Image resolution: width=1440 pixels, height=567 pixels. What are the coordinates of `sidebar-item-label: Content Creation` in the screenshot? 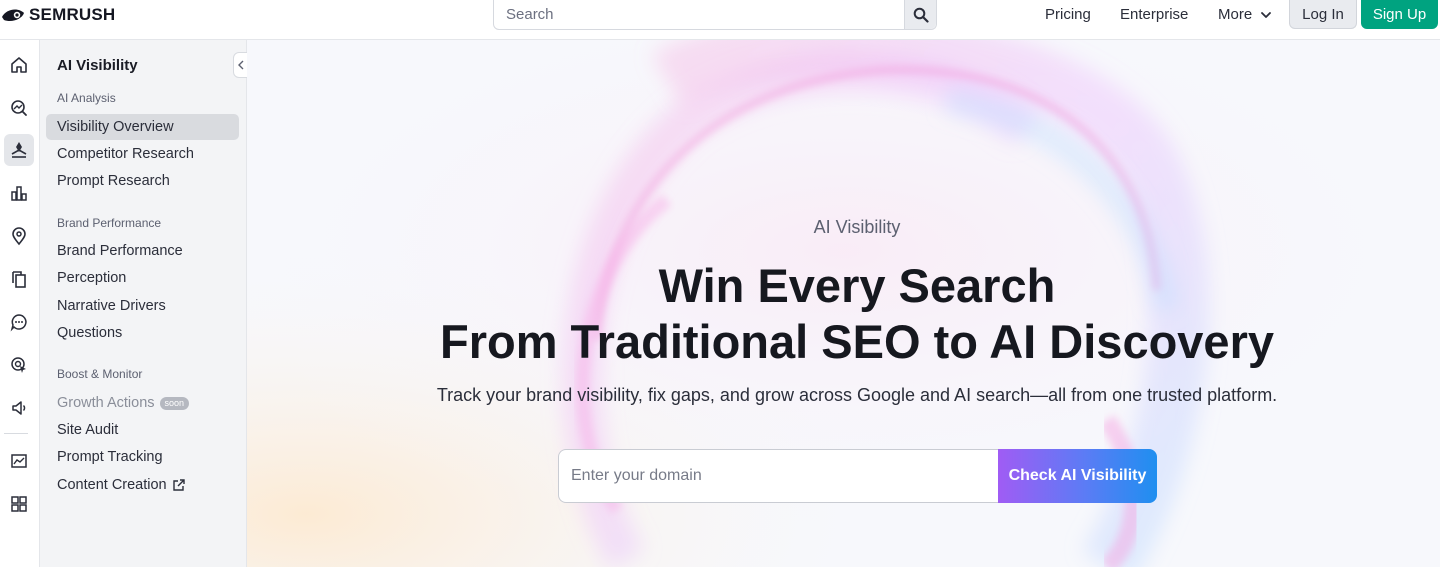 It's located at (112, 485).